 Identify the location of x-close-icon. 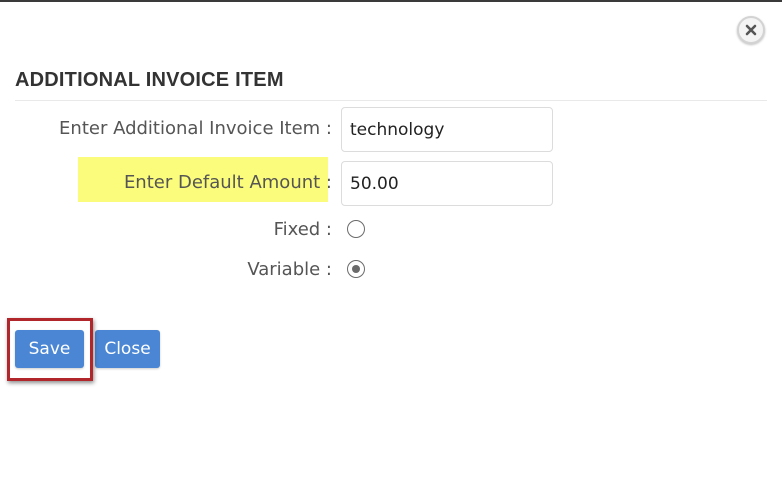
(751, 30).